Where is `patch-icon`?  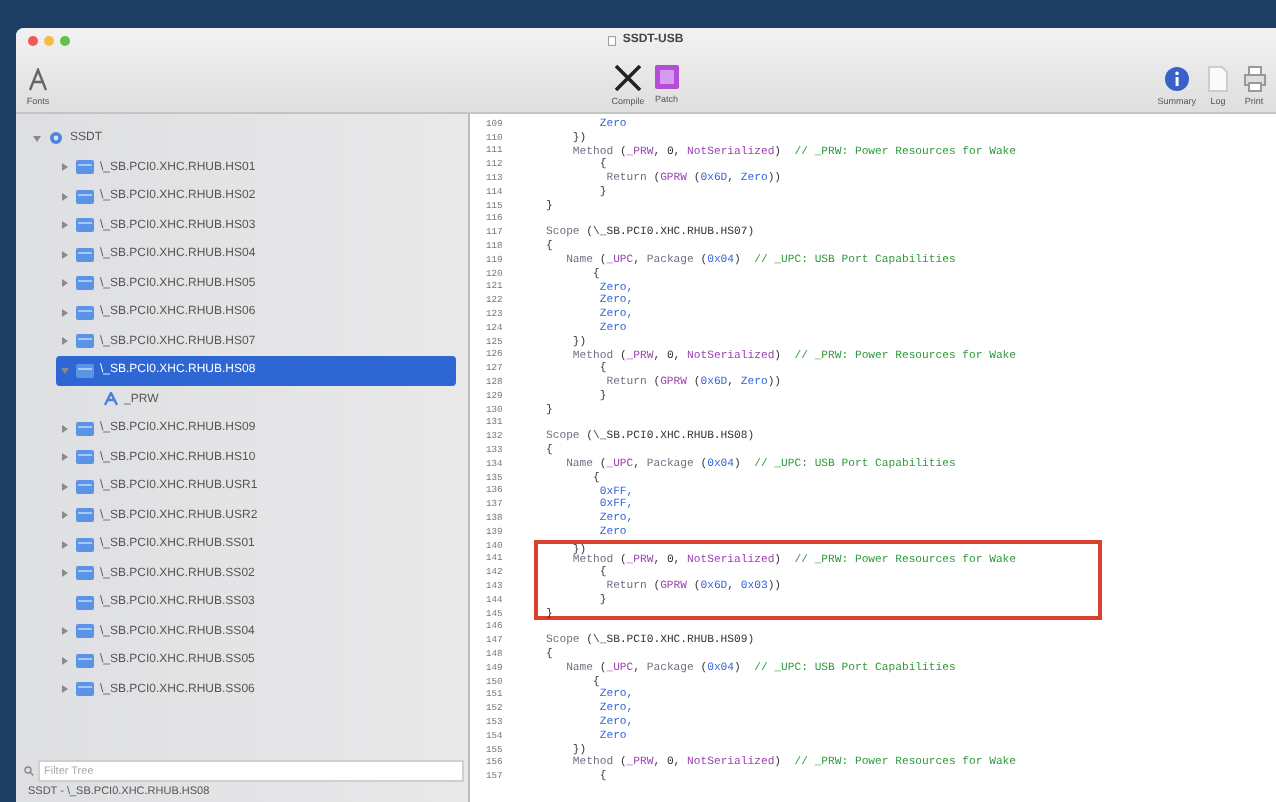 patch-icon is located at coordinates (666, 77).